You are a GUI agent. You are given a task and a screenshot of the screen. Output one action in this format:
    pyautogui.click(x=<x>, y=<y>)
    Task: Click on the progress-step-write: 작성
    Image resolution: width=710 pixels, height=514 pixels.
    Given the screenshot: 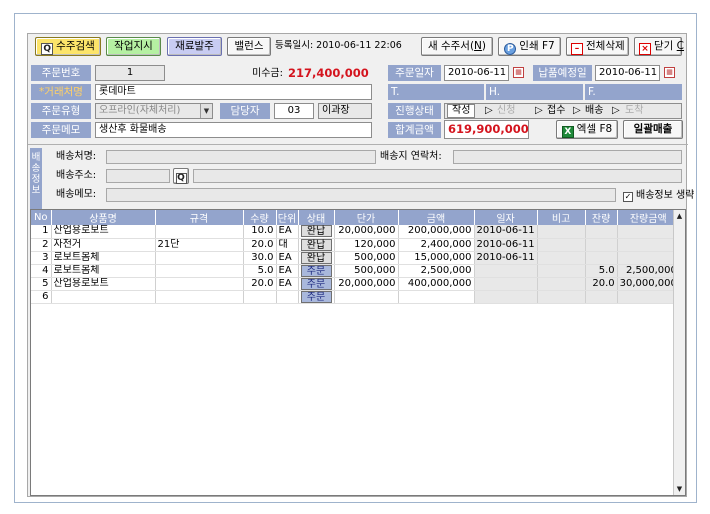 What is the action you would take?
    pyautogui.click(x=461, y=111)
    